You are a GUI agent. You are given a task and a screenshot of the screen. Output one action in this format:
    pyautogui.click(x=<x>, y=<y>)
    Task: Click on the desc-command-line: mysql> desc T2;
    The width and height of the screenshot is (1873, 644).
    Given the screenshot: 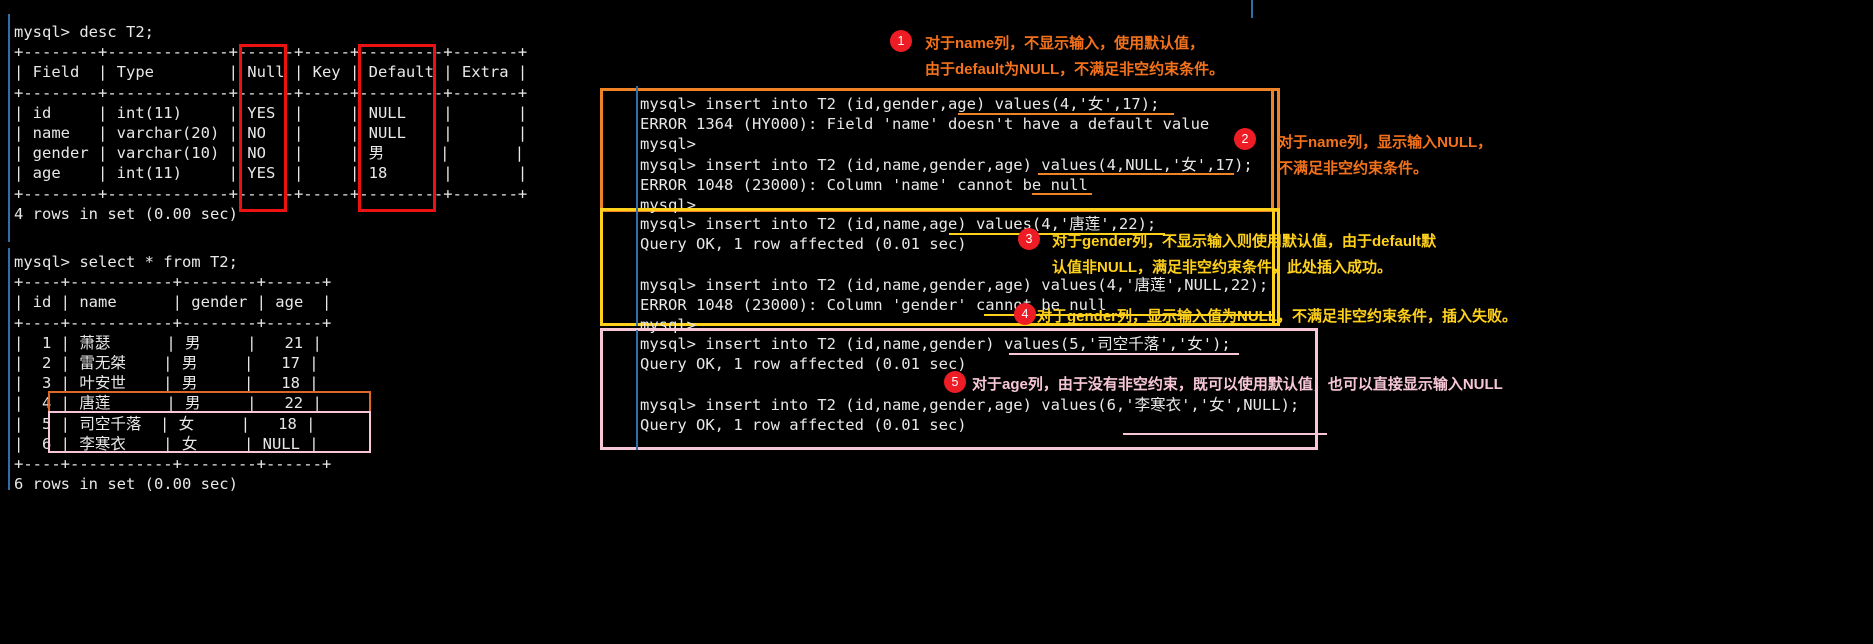 What is the action you would take?
    pyautogui.click(x=84, y=32)
    